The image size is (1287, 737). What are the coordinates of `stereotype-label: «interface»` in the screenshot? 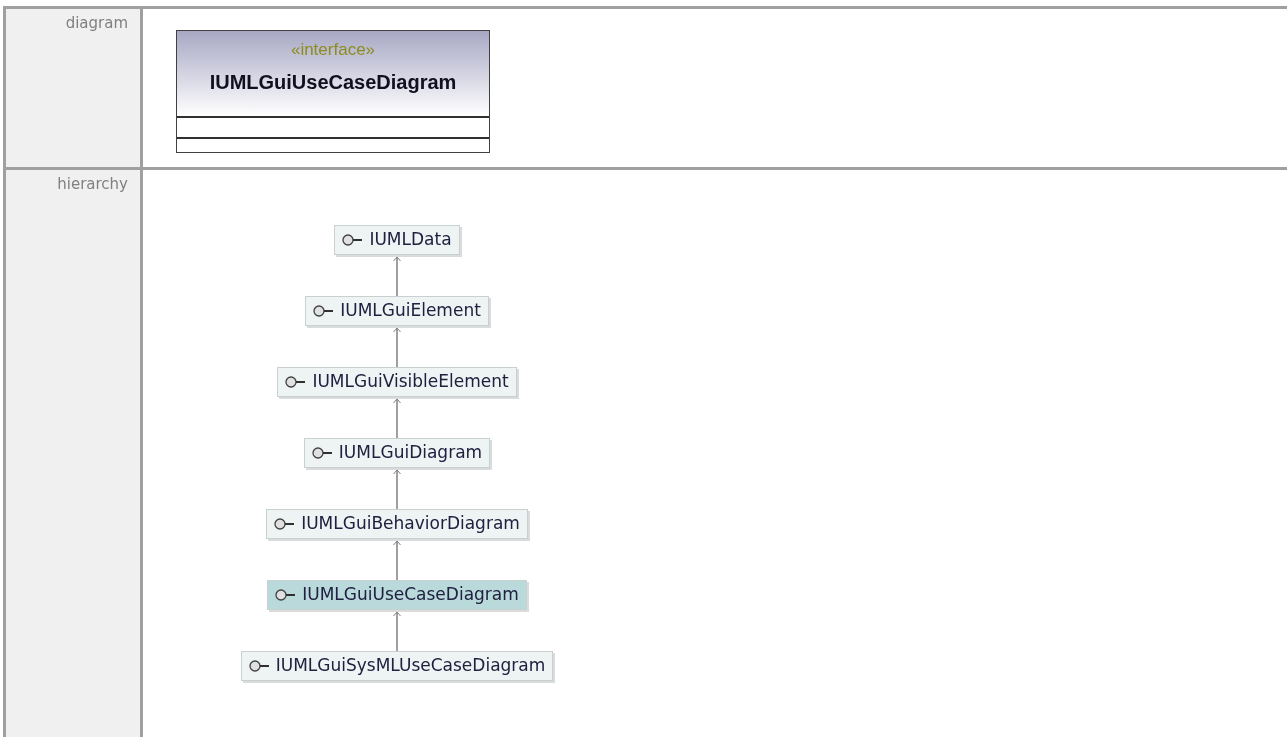 It's located at (333, 50).